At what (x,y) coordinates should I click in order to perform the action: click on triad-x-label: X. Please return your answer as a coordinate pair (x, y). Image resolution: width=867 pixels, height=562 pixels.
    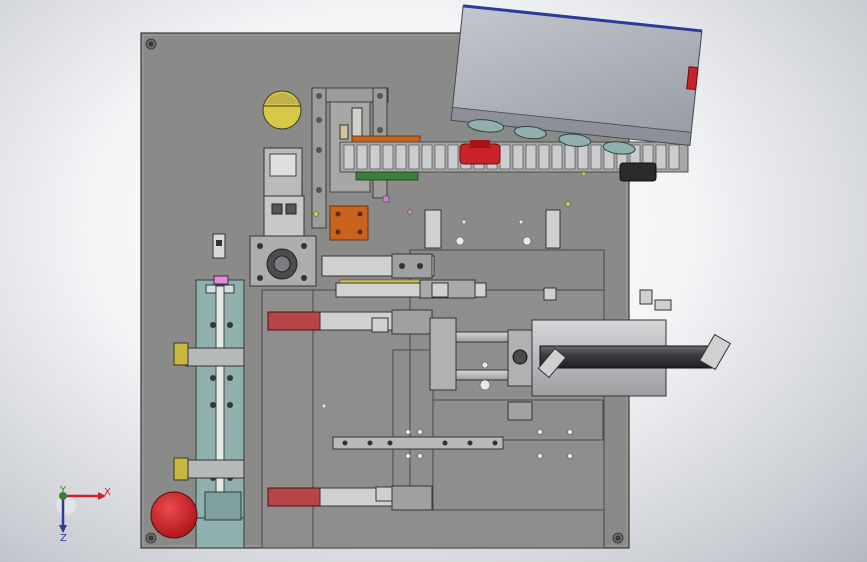
    Looking at the image, I should click on (107, 492).